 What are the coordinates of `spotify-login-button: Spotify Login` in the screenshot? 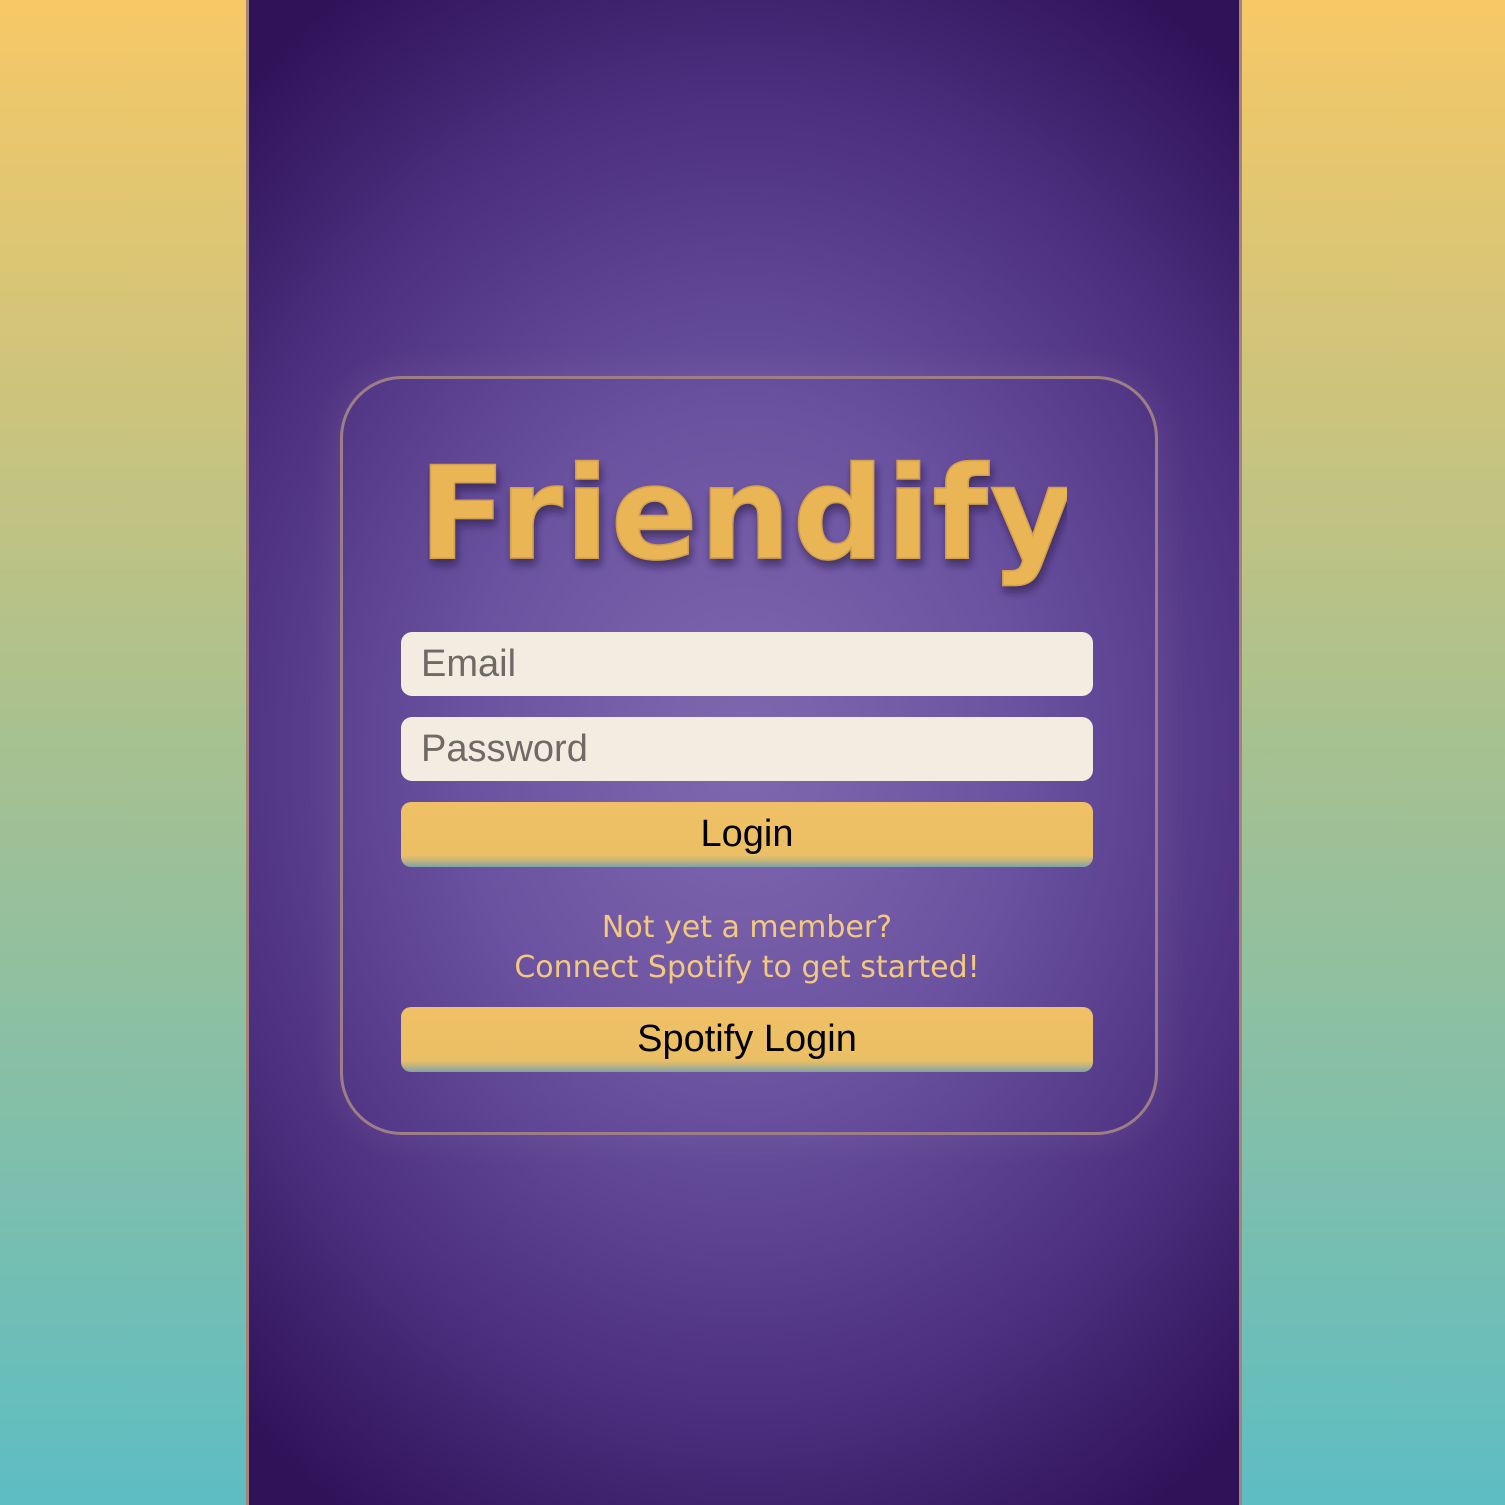 It's located at (747, 1039).